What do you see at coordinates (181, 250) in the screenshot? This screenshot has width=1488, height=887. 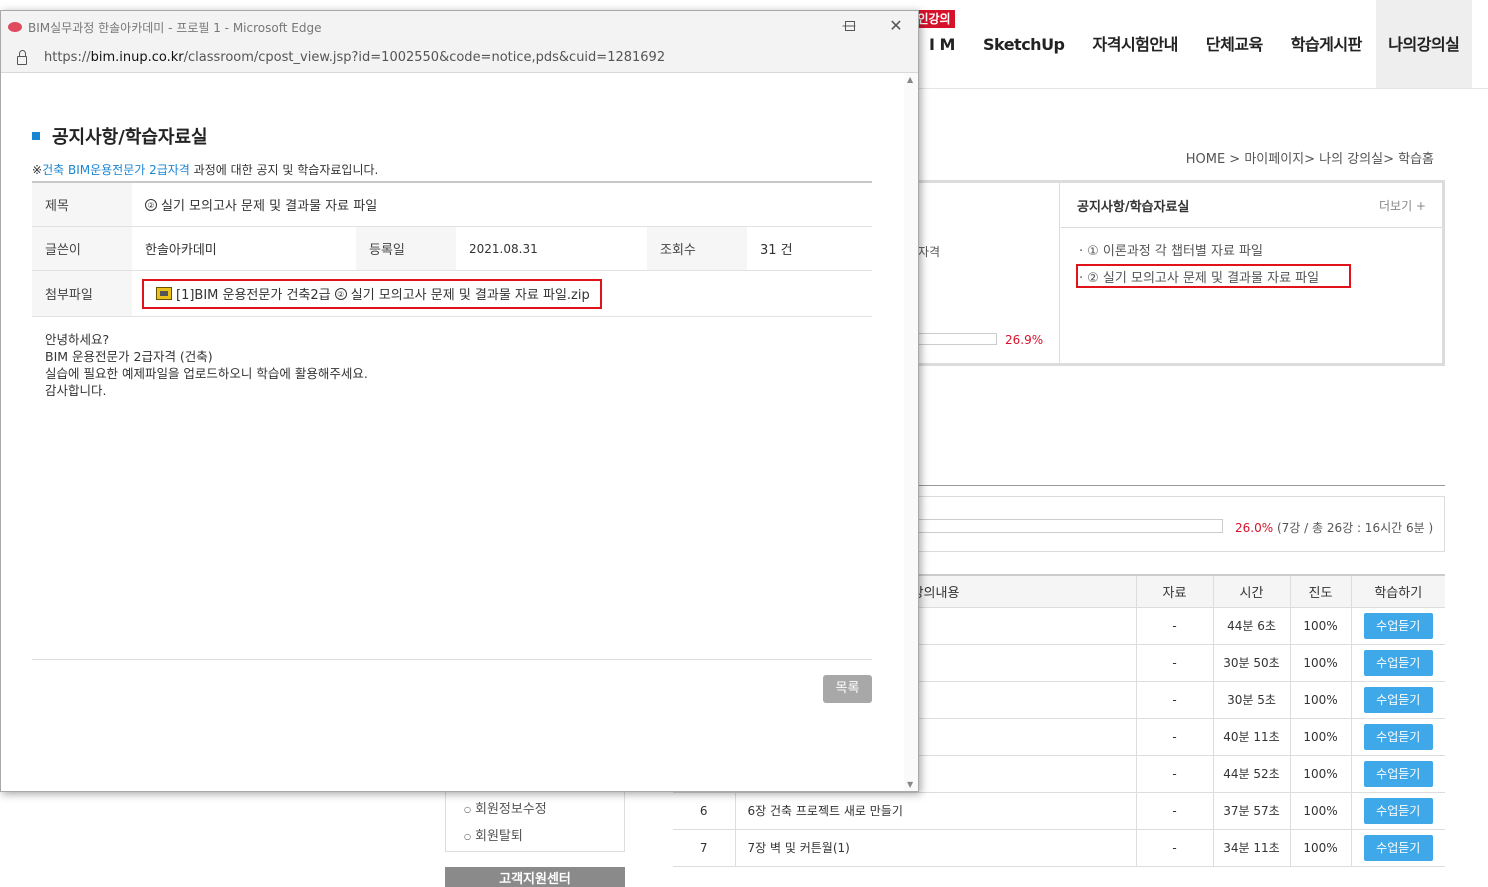 I see `author-value: 한솔아카데미` at bounding box center [181, 250].